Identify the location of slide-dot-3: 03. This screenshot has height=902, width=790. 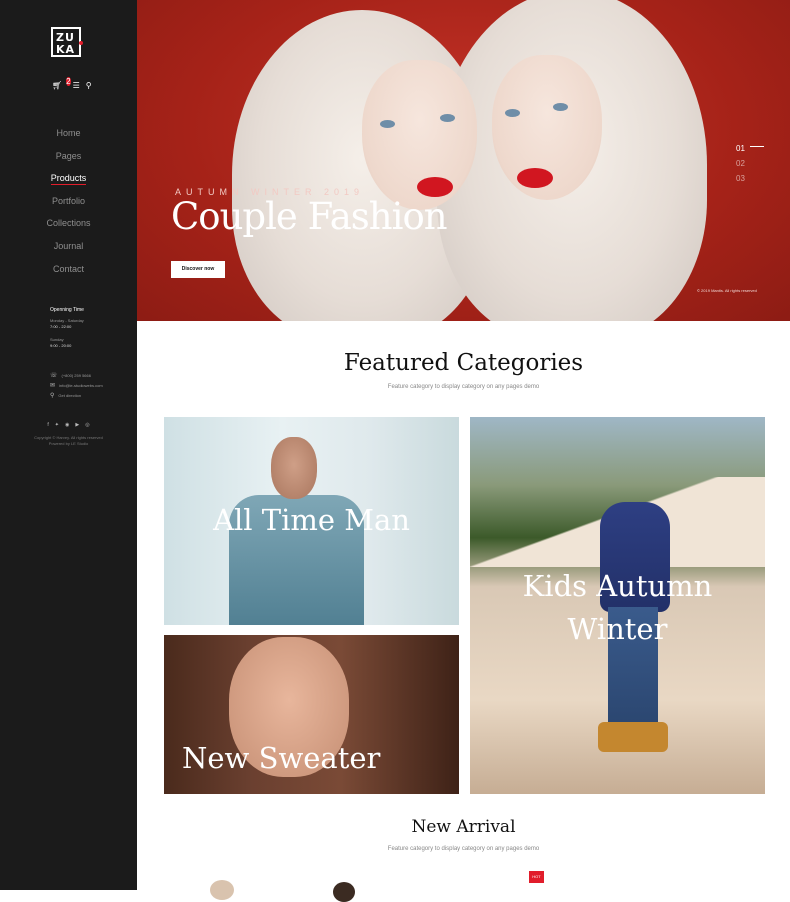
(740, 178).